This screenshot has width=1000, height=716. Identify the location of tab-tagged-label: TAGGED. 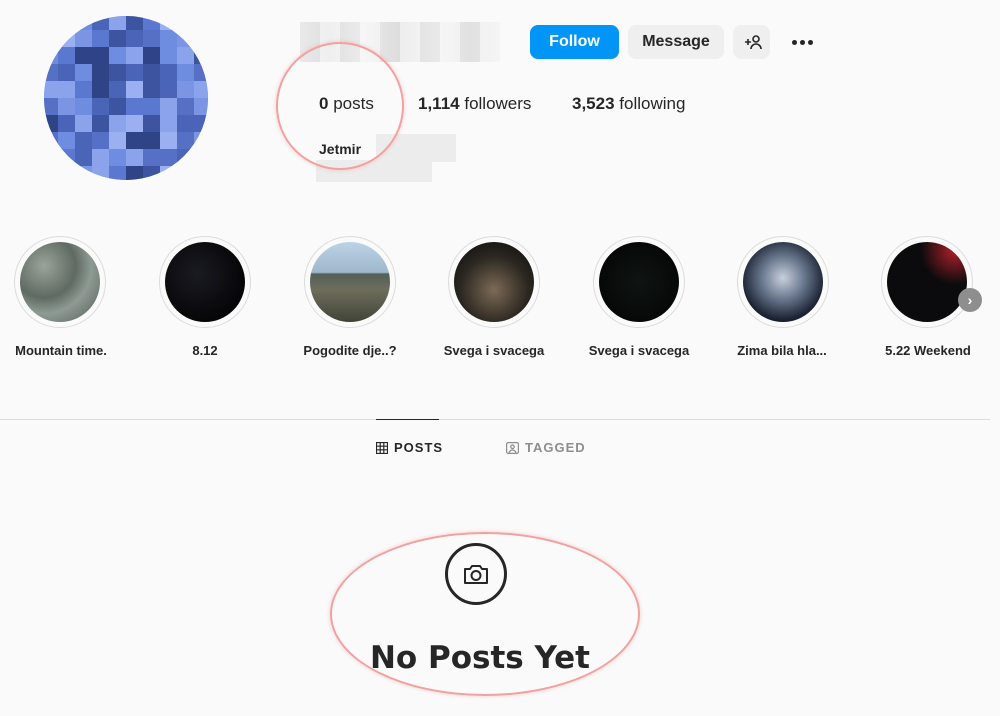
(555, 447).